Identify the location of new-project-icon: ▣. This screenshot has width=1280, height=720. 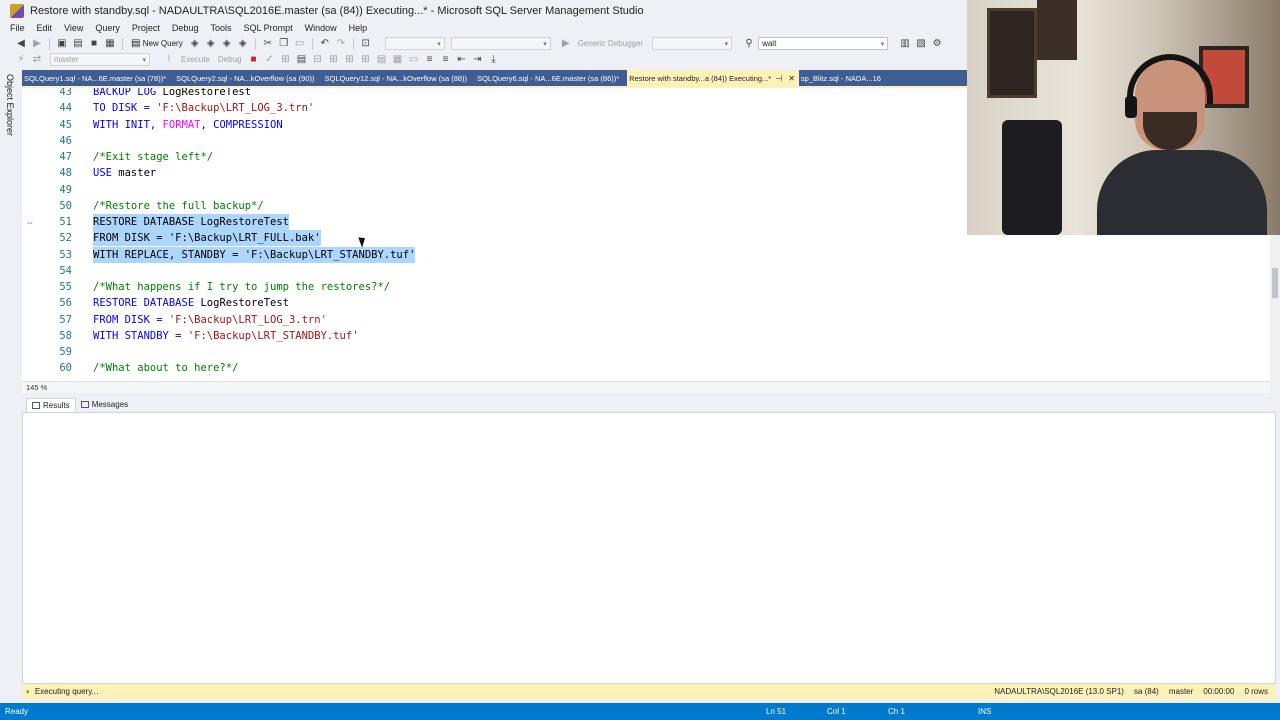
(62, 44).